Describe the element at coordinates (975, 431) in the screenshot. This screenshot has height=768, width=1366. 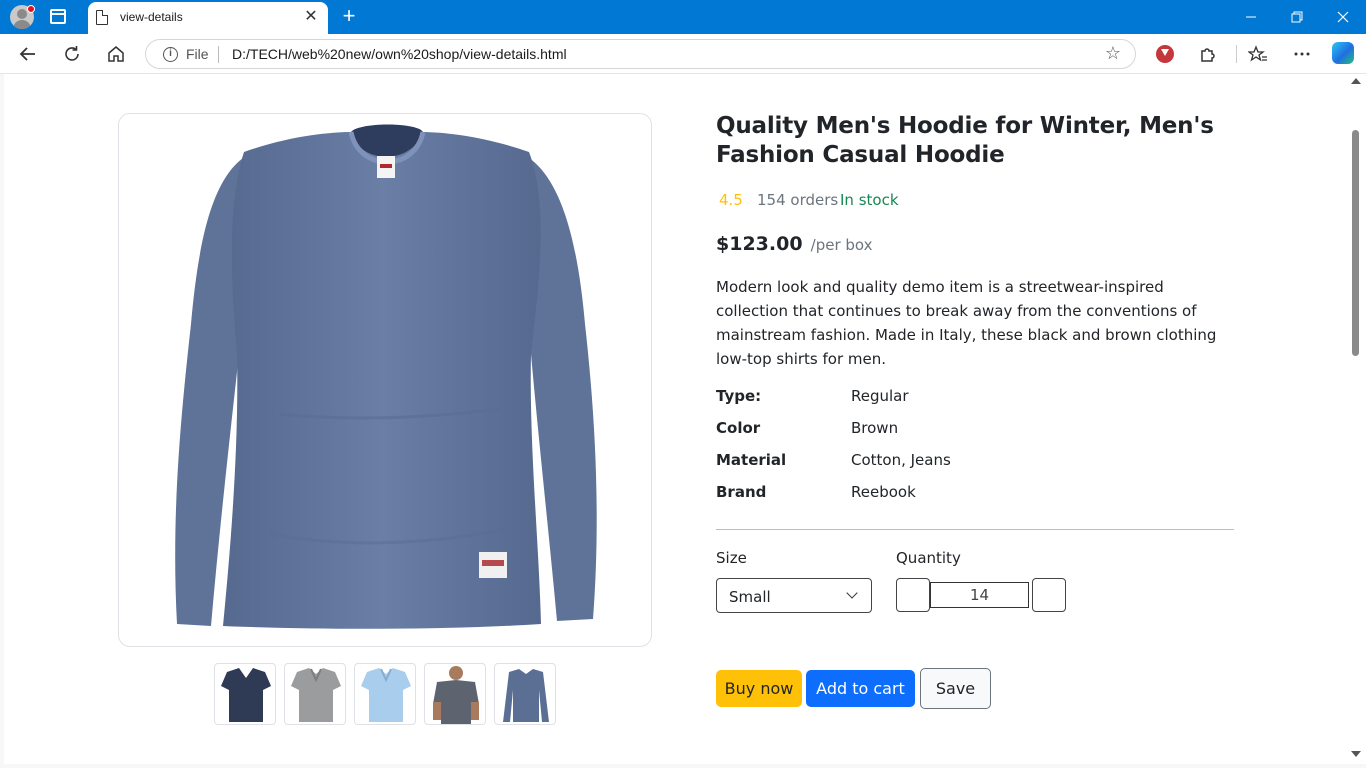
I see `spec-row-color: Color Brown` at that location.